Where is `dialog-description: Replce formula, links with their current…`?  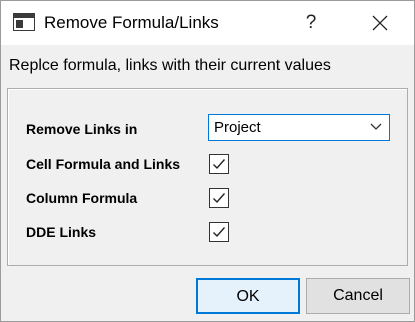
dialog-description: Replce formula, links with their current… is located at coordinates (170, 65).